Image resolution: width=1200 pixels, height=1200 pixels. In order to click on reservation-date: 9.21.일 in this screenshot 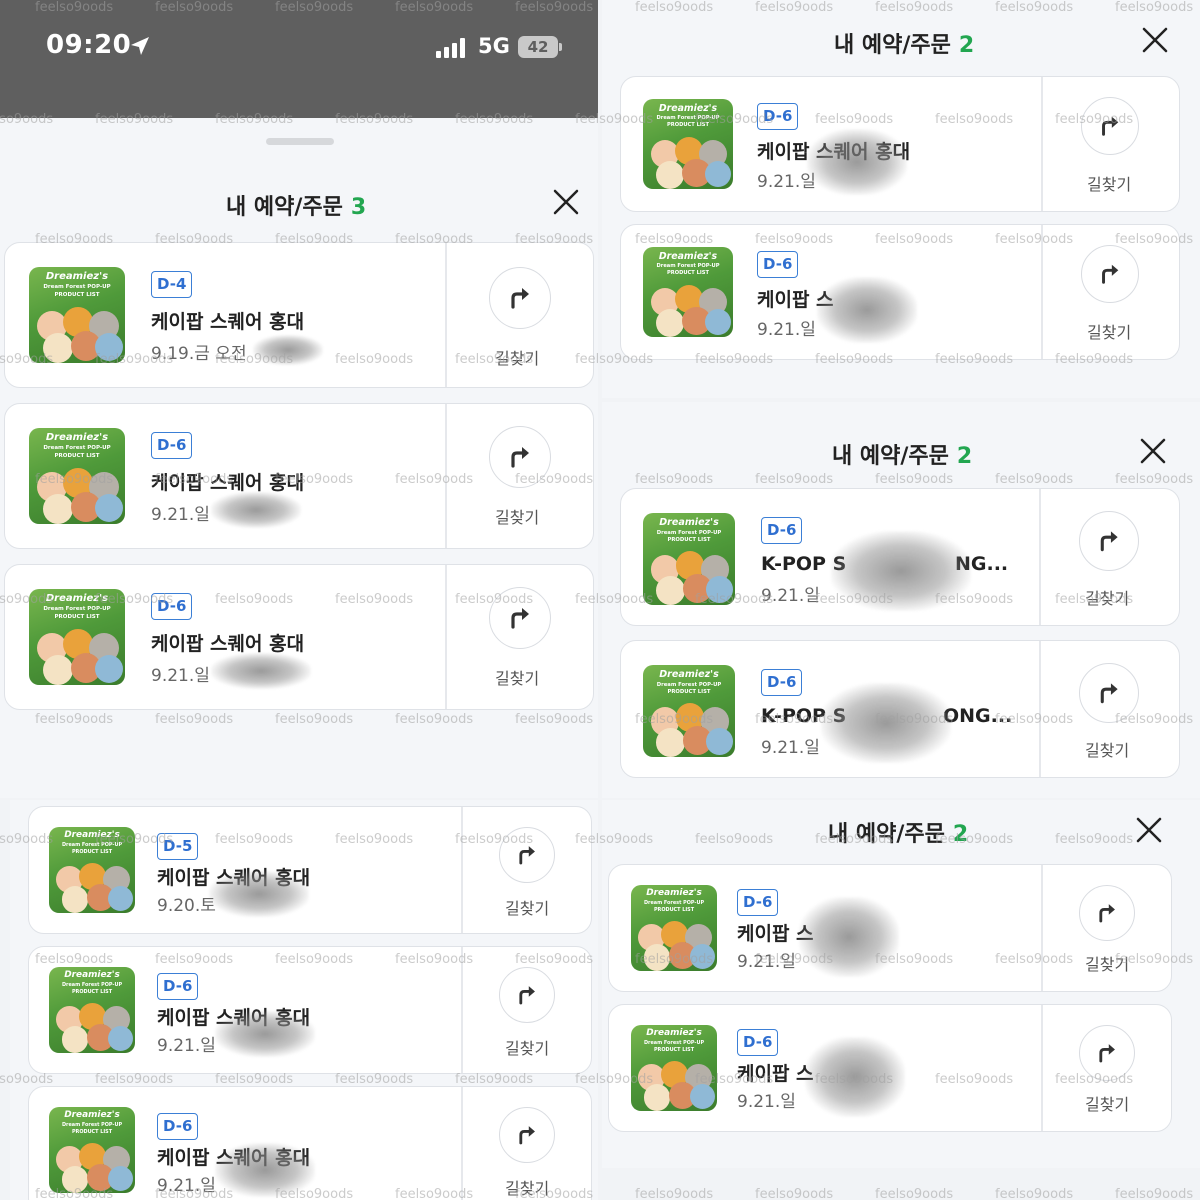, I will do `click(786, 330)`.